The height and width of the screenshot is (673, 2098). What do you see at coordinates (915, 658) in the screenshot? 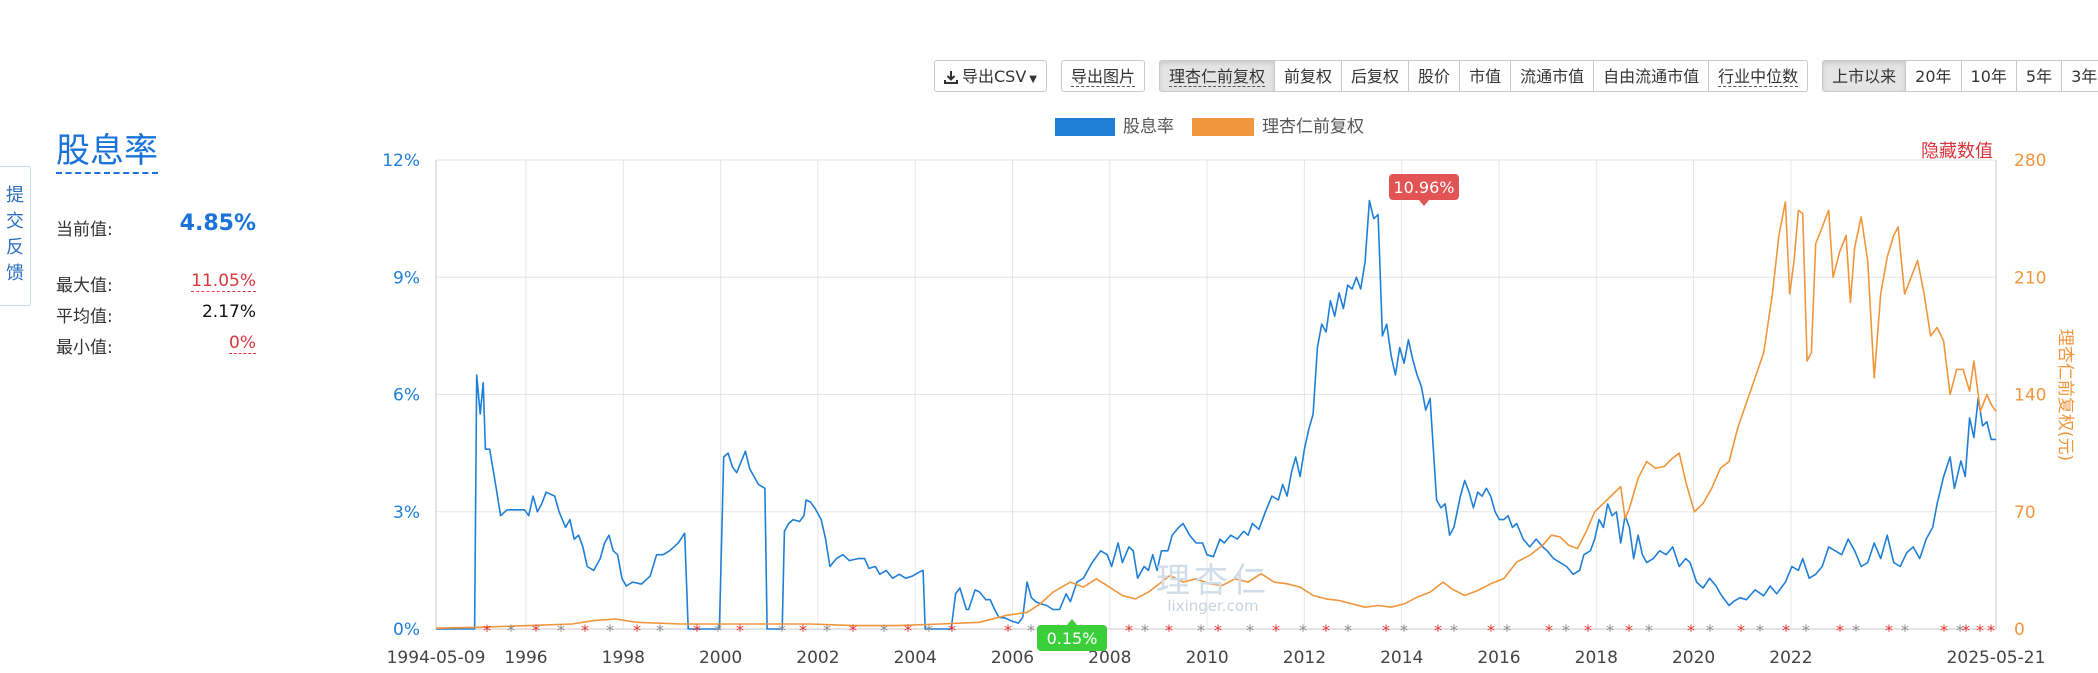
I see `x-tick-label: 2004` at bounding box center [915, 658].